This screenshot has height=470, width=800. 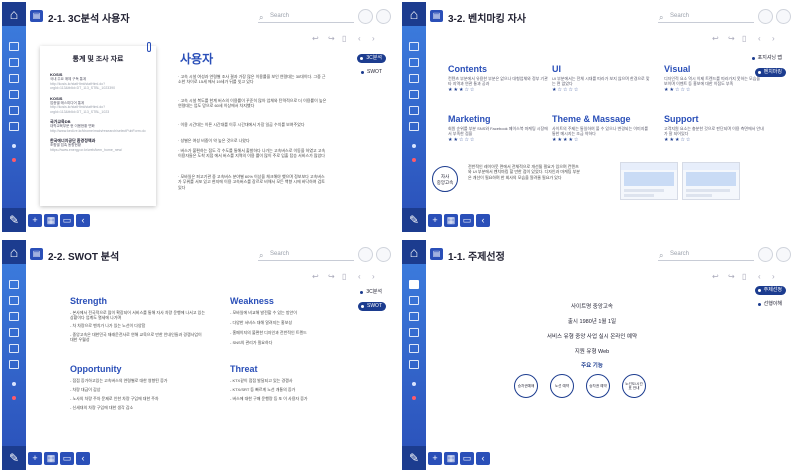 I want to click on side-tab-benchmark: 벤치마킹, so click(x=770, y=72).